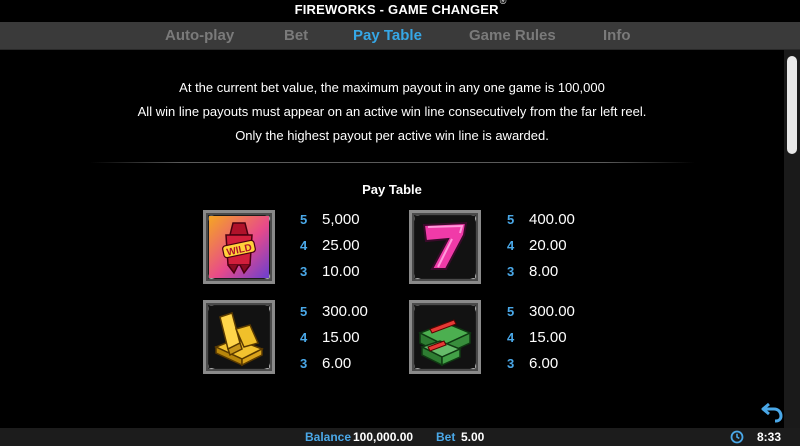 Image resolution: width=800 pixels, height=446 pixels. Describe the element at coordinates (473, 437) in the screenshot. I see `bet-value: 5.00` at that location.